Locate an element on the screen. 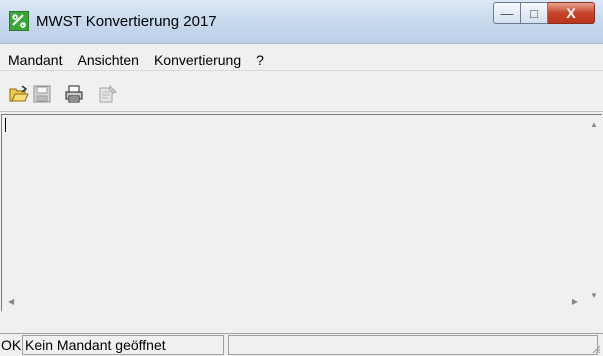 This screenshot has height=356, width=603. open-icon is located at coordinates (19, 93).